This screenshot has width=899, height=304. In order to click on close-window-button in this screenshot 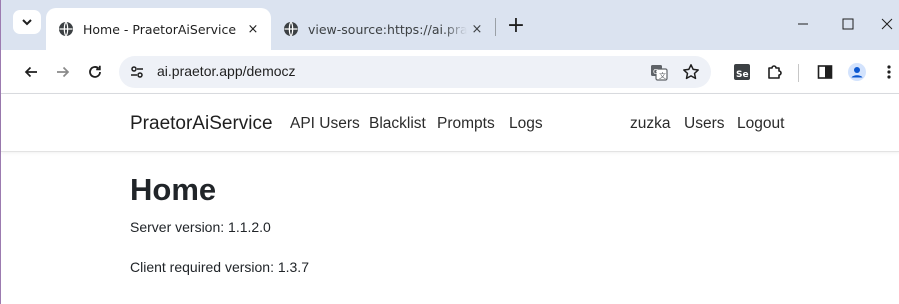, I will do `click(883, 24)`.